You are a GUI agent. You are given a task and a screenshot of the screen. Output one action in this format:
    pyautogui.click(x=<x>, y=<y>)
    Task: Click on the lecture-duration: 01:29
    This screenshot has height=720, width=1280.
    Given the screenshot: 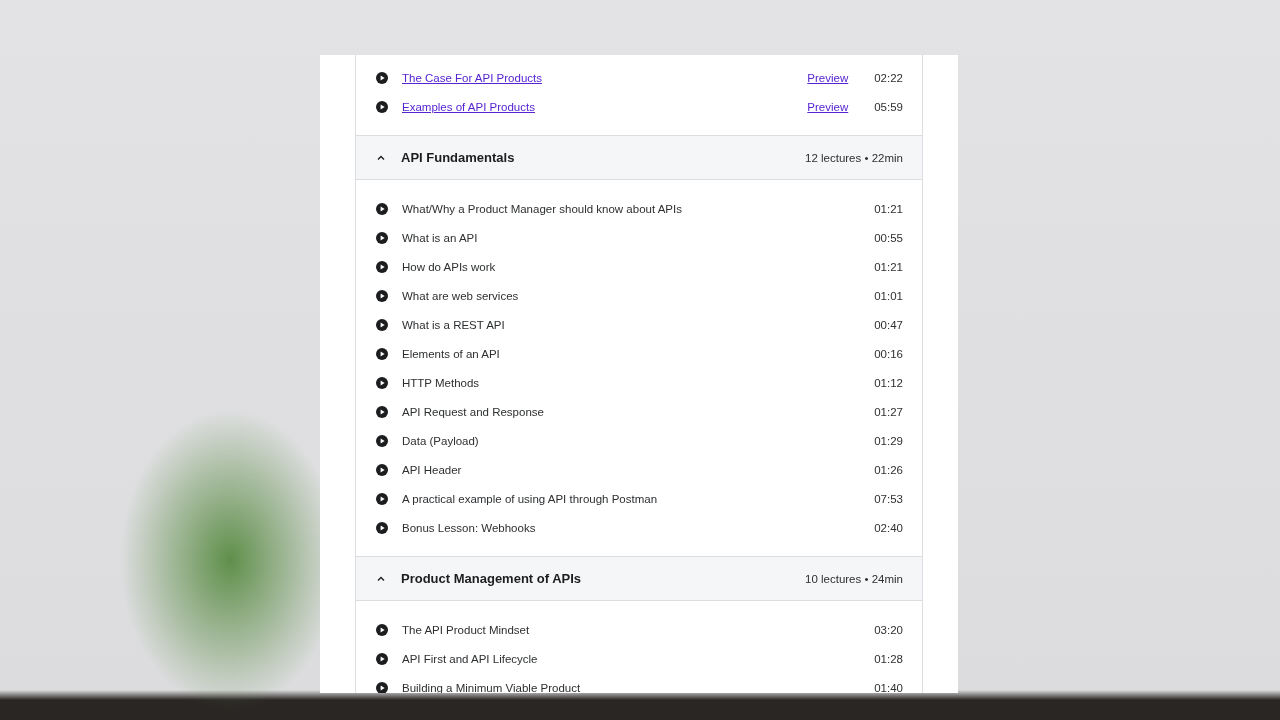 What is the action you would take?
    pyautogui.click(x=888, y=440)
    